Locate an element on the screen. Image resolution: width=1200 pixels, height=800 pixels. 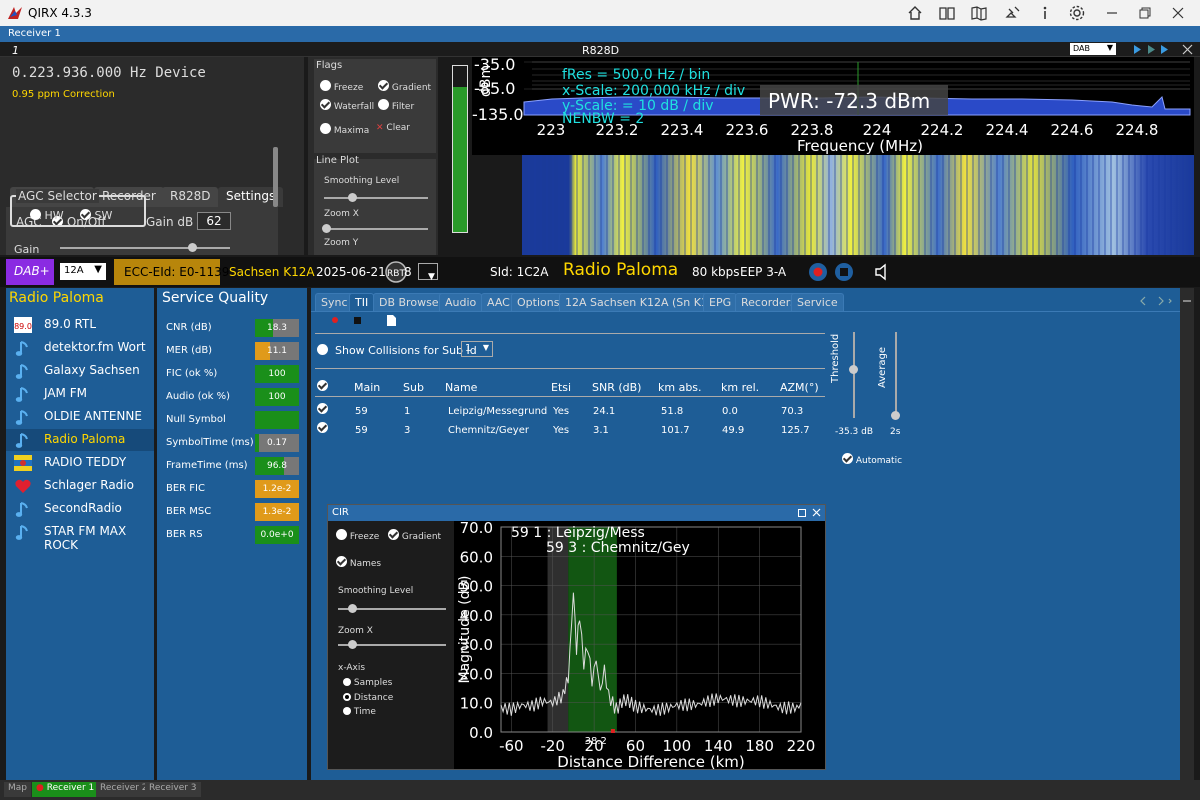
play-controls-icon is located at coordinates (1152, 49).